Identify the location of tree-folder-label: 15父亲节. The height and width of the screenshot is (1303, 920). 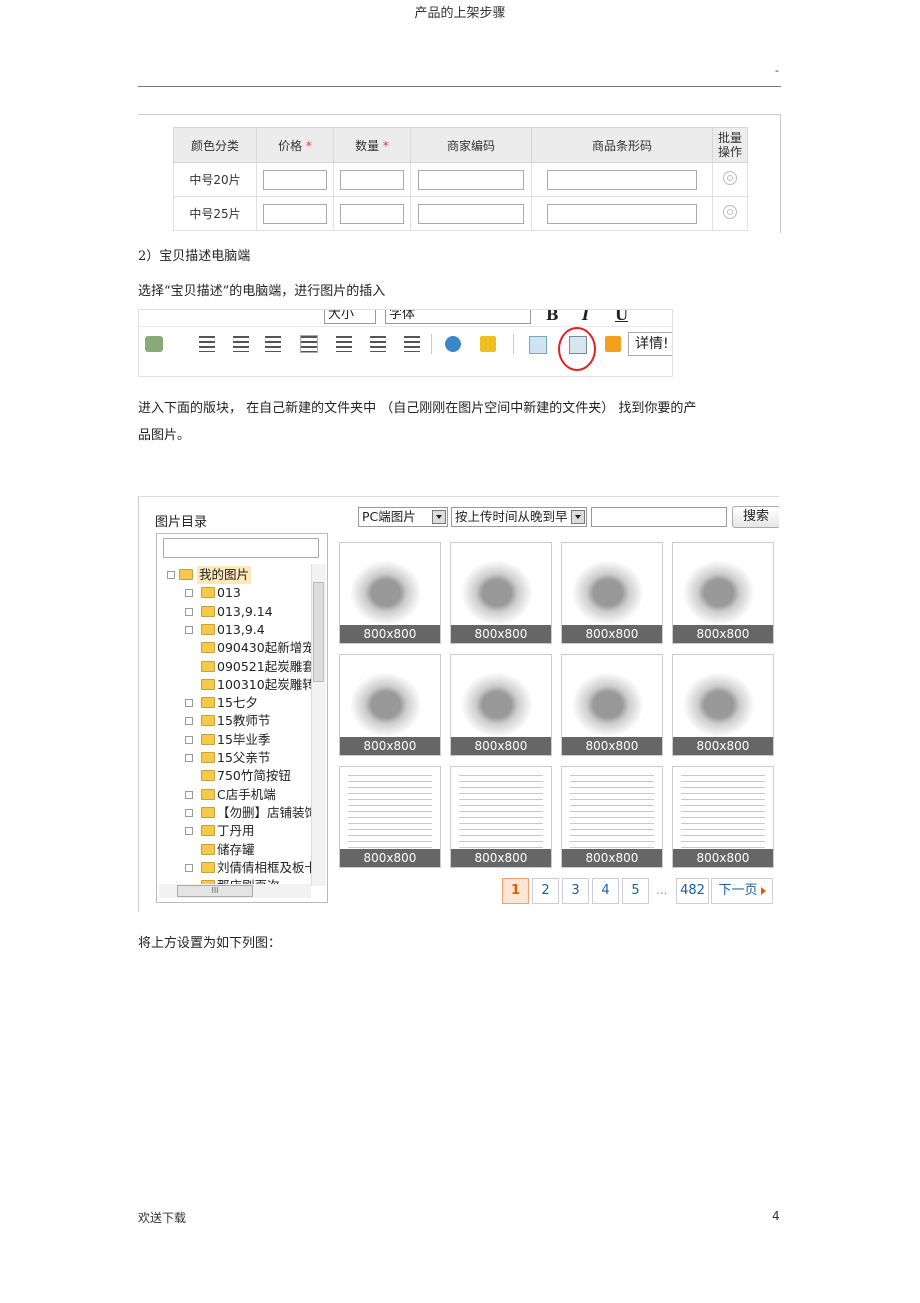
(244, 757).